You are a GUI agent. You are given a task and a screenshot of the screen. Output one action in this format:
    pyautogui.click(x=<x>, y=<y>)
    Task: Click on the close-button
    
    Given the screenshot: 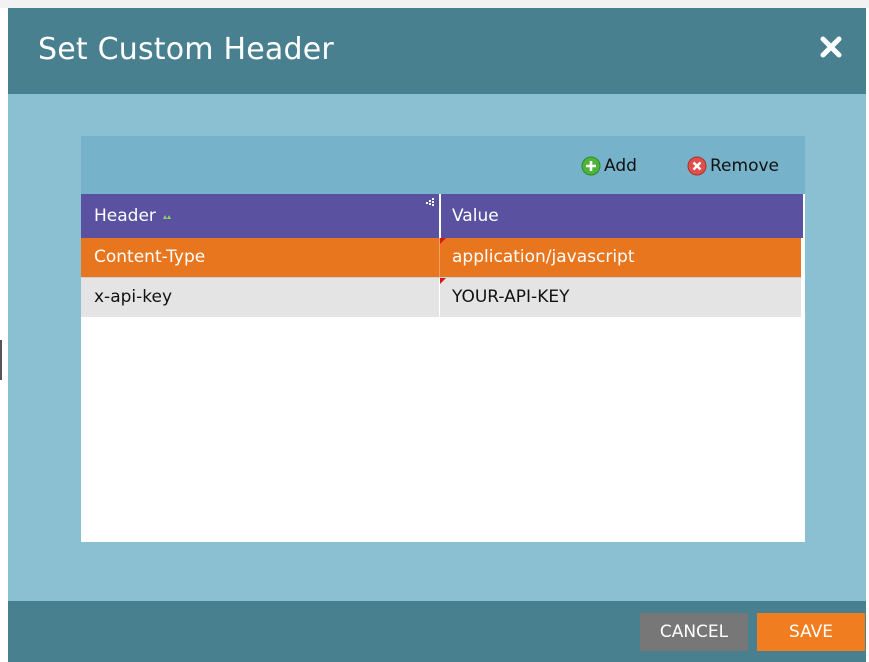 What is the action you would take?
    pyautogui.click(x=831, y=47)
    